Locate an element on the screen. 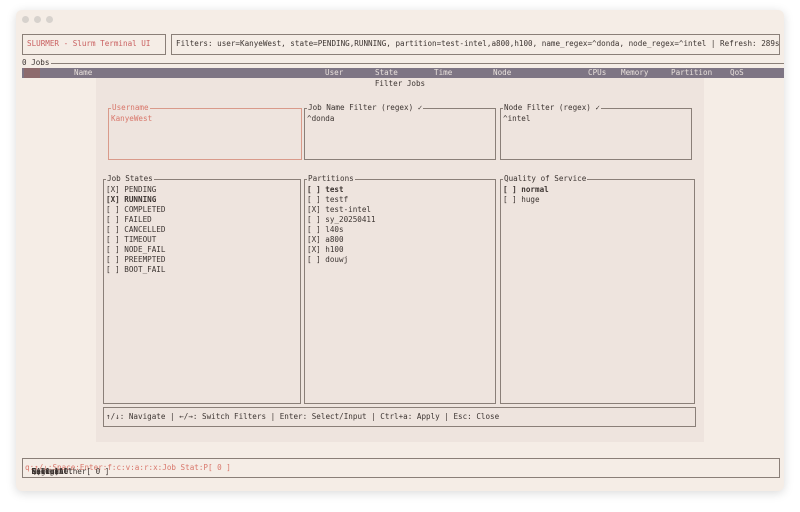  job-state-option: [ ] COMPLETED is located at coordinates (135, 210).